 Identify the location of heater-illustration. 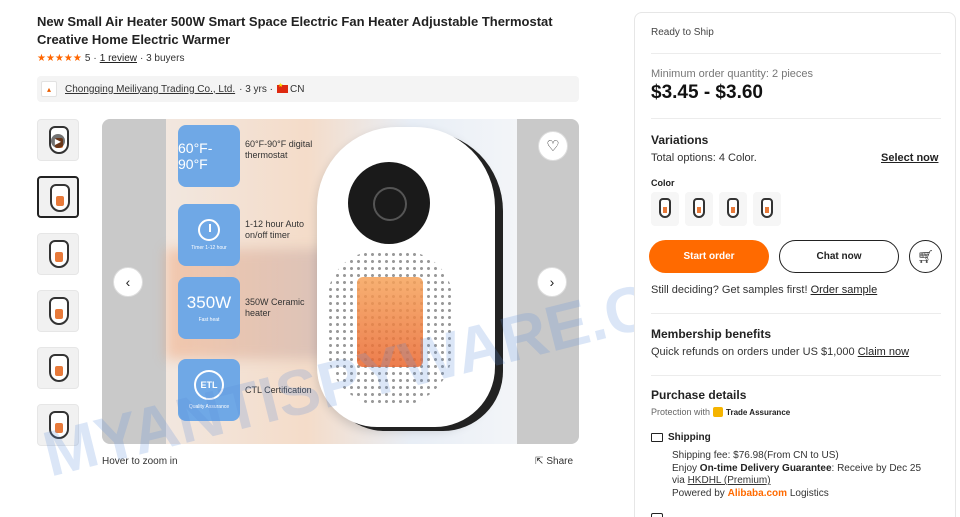
(406, 277).